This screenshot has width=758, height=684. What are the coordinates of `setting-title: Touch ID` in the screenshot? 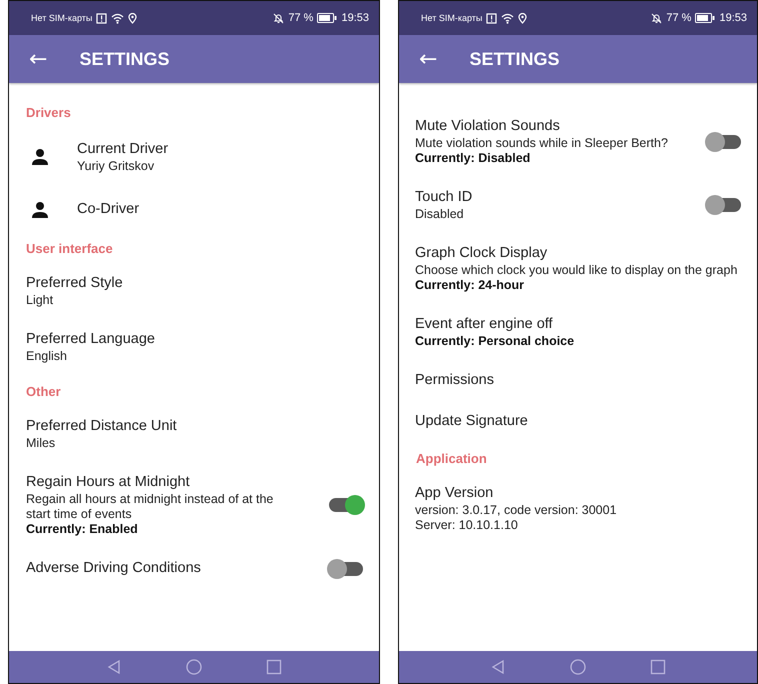 It's located at (557, 197).